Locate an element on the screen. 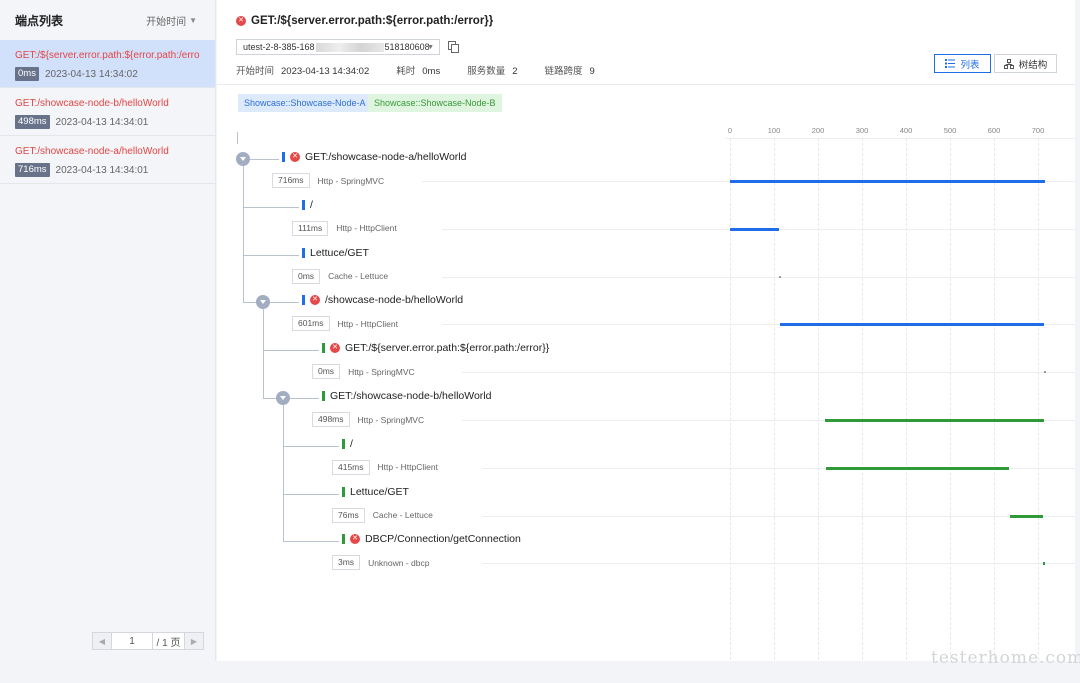  copy-icon is located at coordinates (453, 47).